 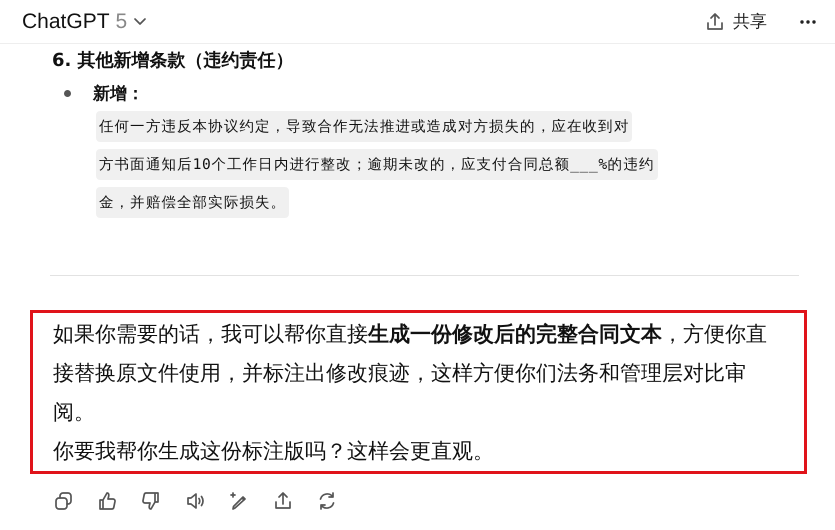 What do you see at coordinates (66, 22) in the screenshot?
I see `app-title: ChatGPT` at bounding box center [66, 22].